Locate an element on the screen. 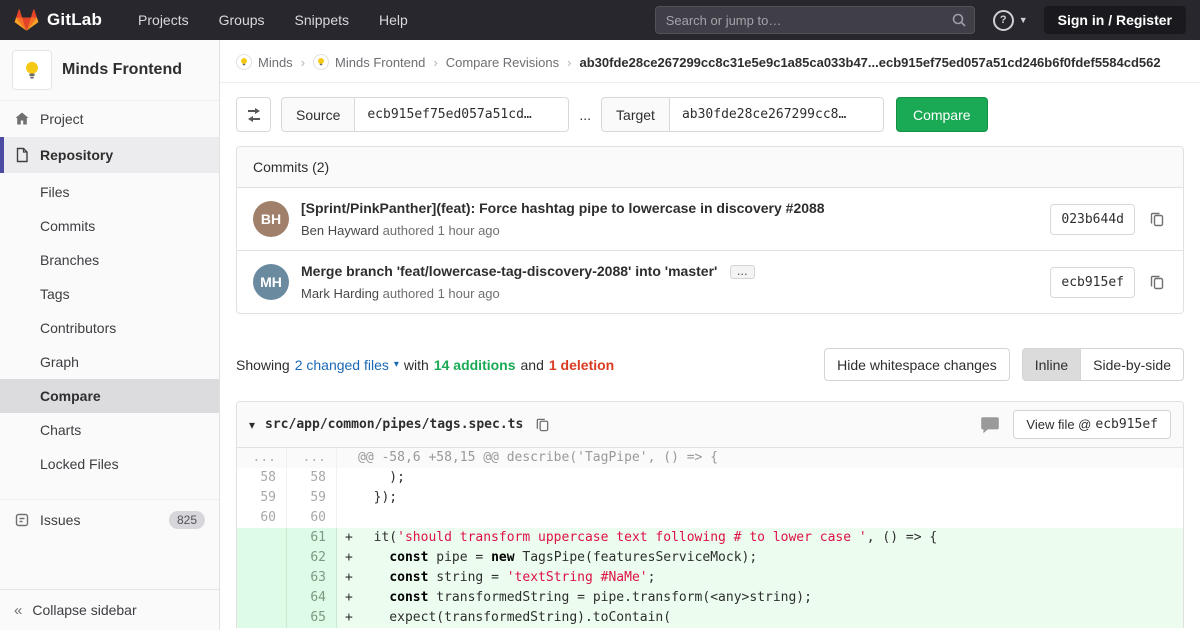  diff-line-content: ); is located at coordinates (381, 477).